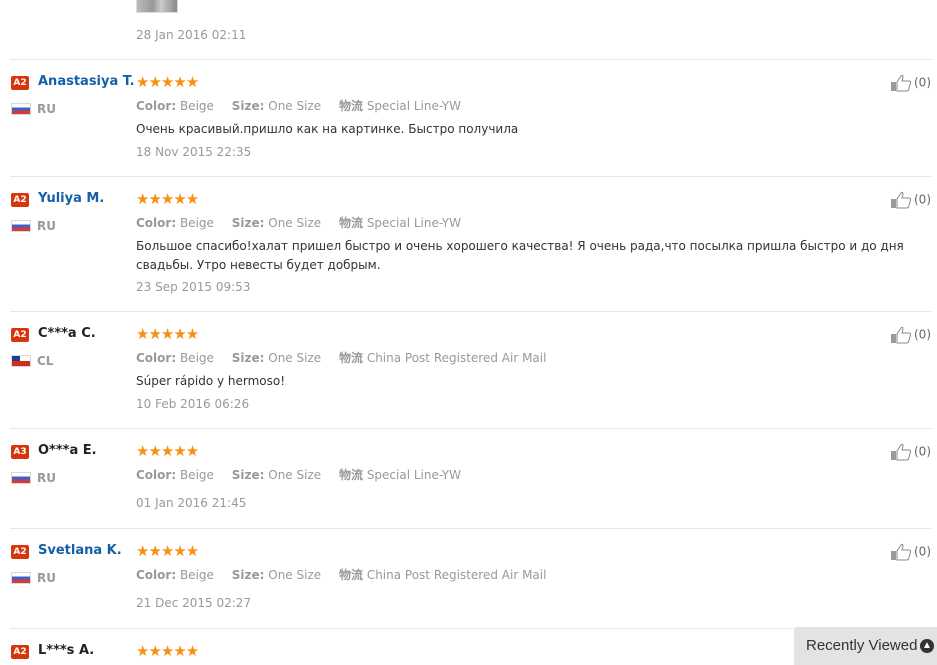  Describe the element at coordinates (194, 152) in the screenshot. I see `review-date: 18 Nov 2015 22:35` at that location.